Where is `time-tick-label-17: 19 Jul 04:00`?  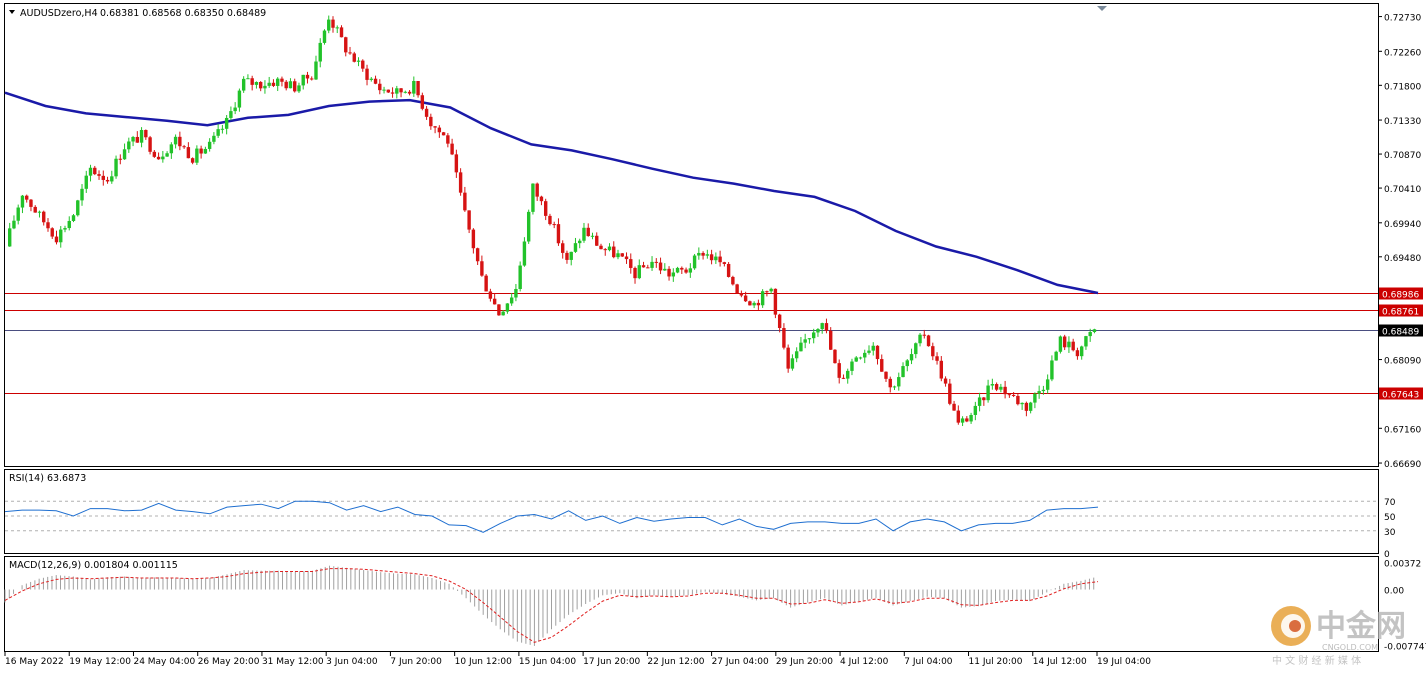
time-tick-label-17: 19 Jul 04:00 is located at coordinates (1124, 662).